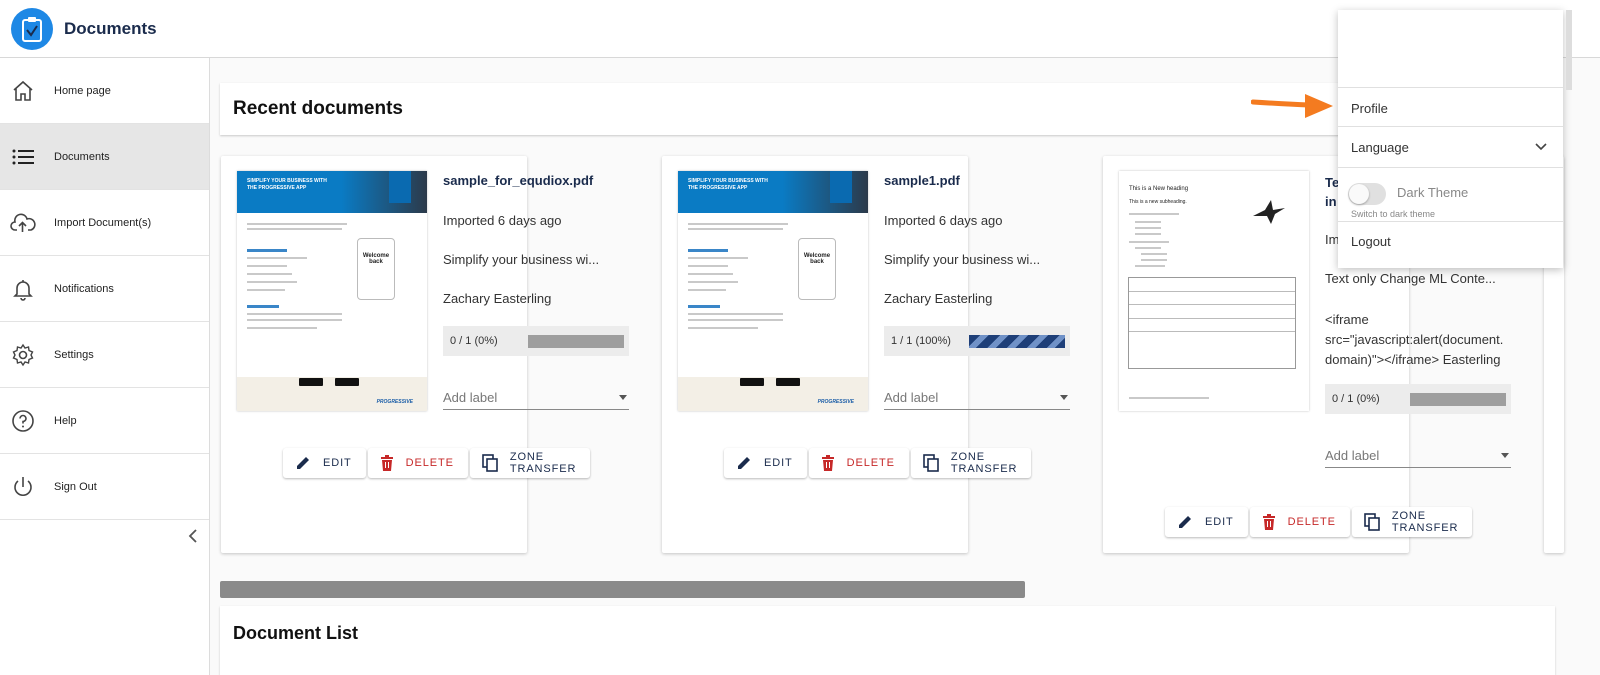 This screenshot has width=1600, height=675. I want to click on progress-text: 0 / 1 (0%), so click(474, 341).